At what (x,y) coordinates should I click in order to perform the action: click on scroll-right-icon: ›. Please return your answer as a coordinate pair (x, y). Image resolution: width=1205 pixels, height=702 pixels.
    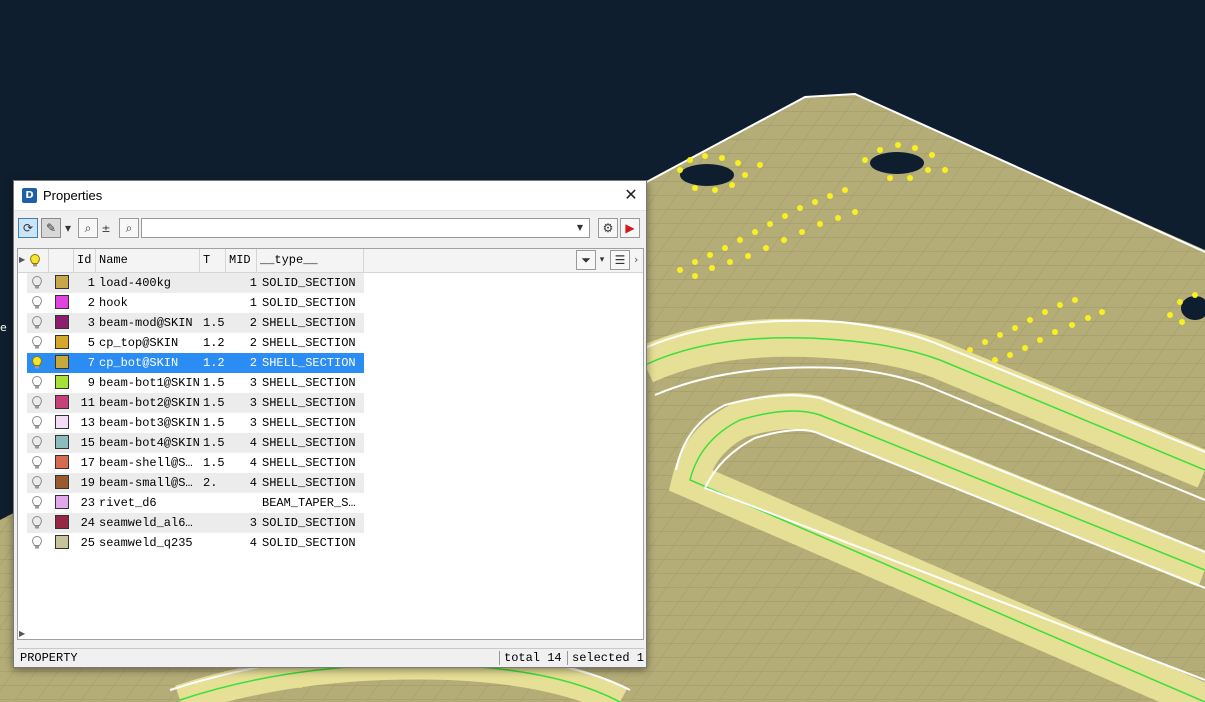
    Looking at the image, I should click on (636, 259).